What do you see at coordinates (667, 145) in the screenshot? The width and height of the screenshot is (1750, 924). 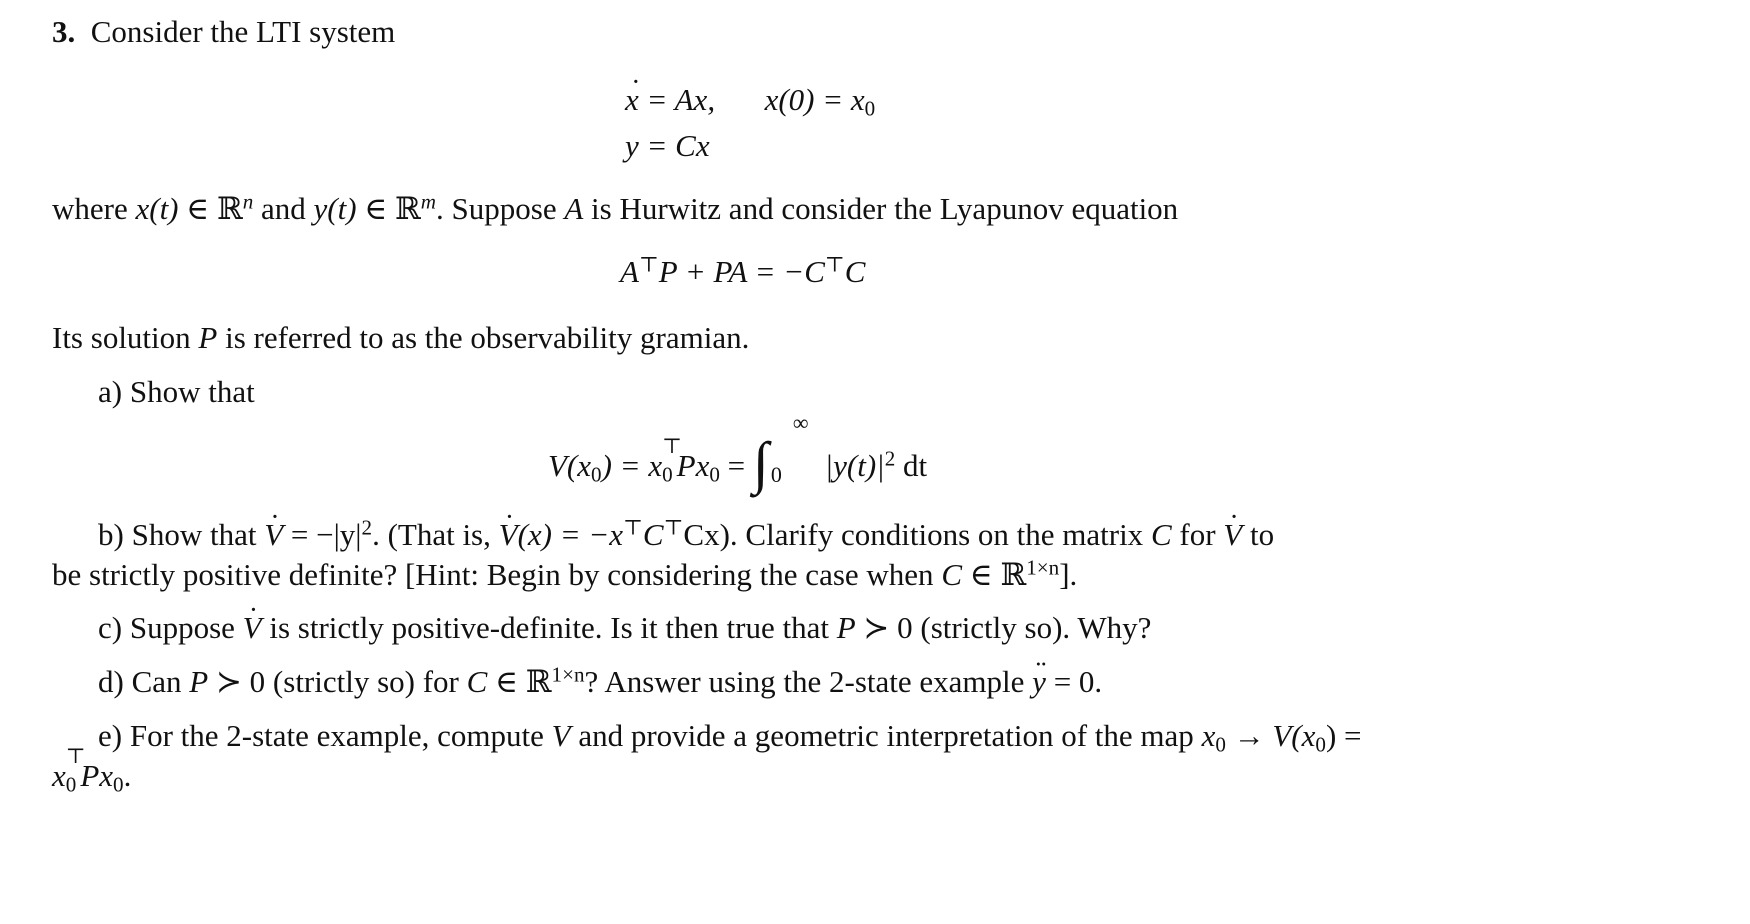 I see `output-equation: y = Cx` at bounding box center [667, 145].